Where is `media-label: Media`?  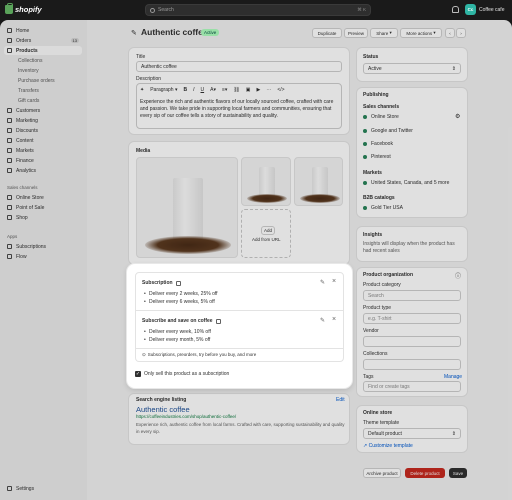
media-label: Media is located at coordinates (143, 151).